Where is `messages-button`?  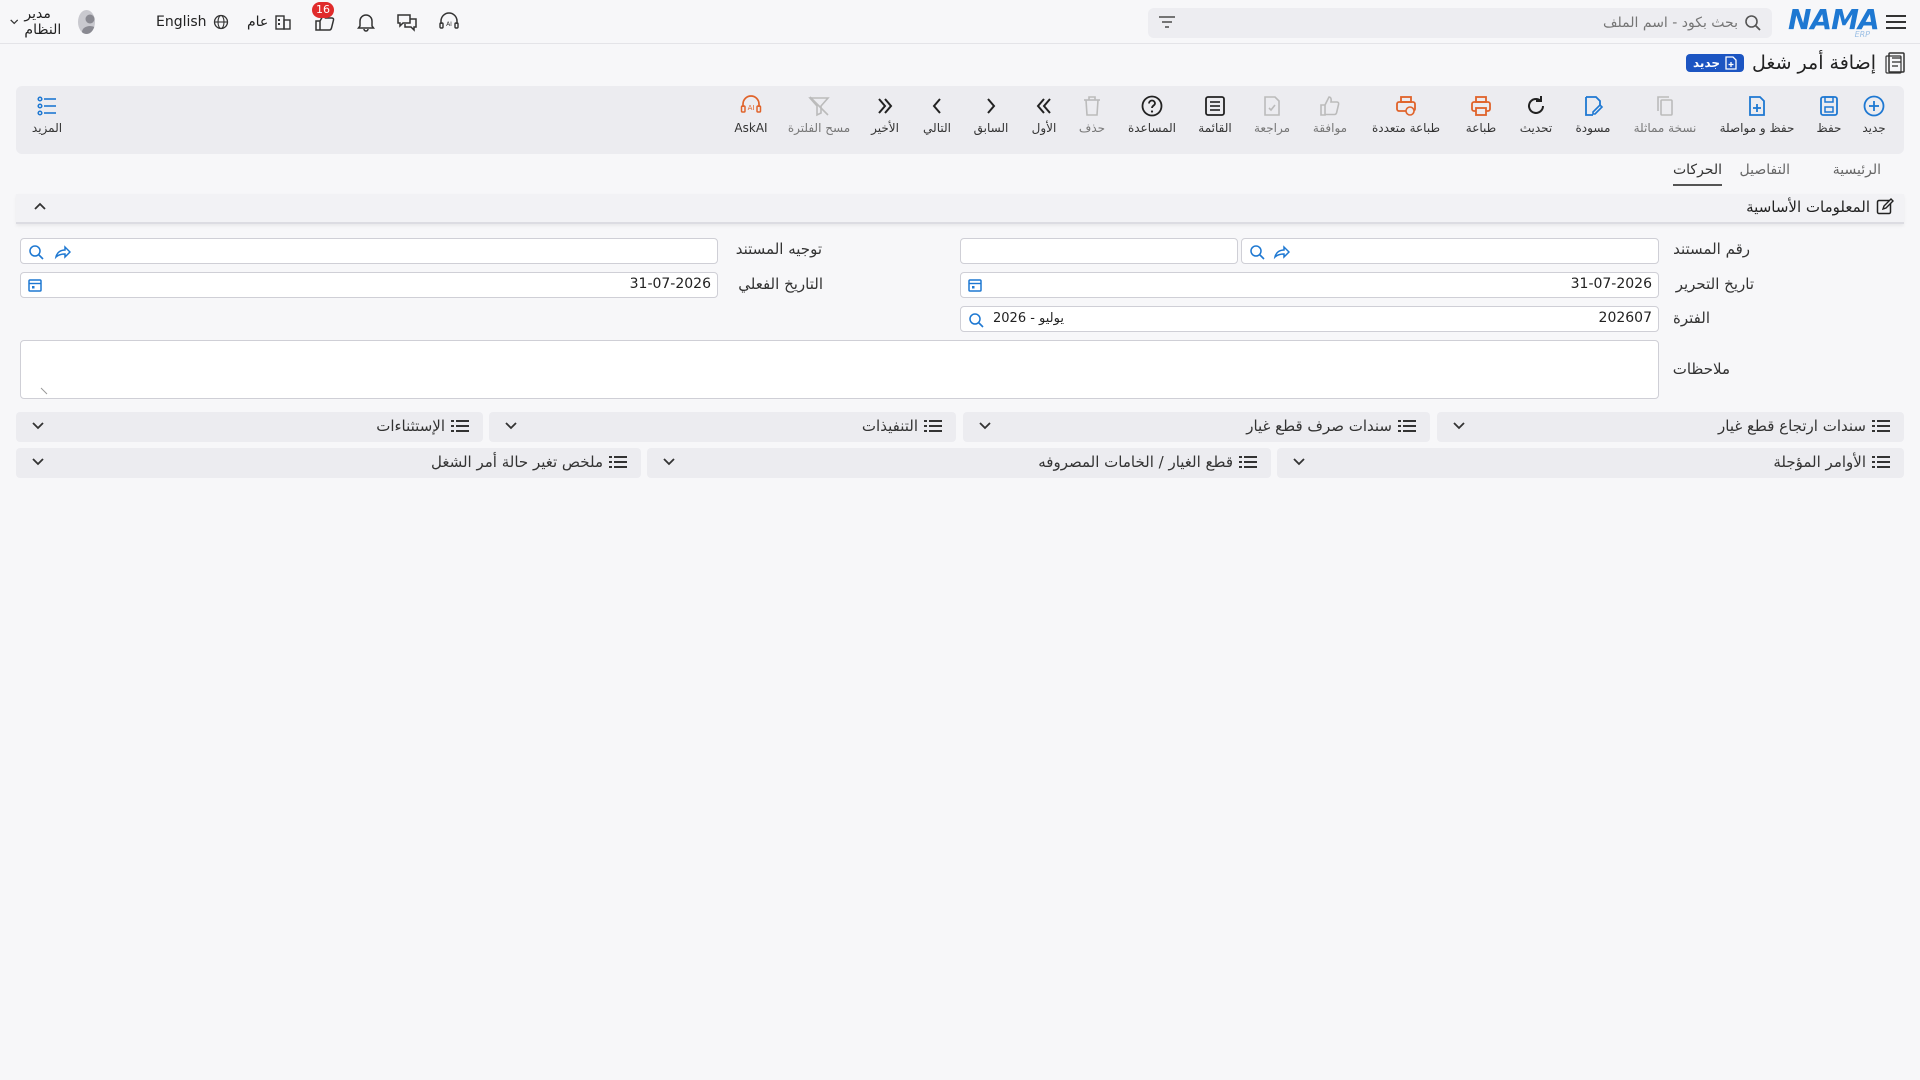
messages-button is located at coordinates (407, 22).